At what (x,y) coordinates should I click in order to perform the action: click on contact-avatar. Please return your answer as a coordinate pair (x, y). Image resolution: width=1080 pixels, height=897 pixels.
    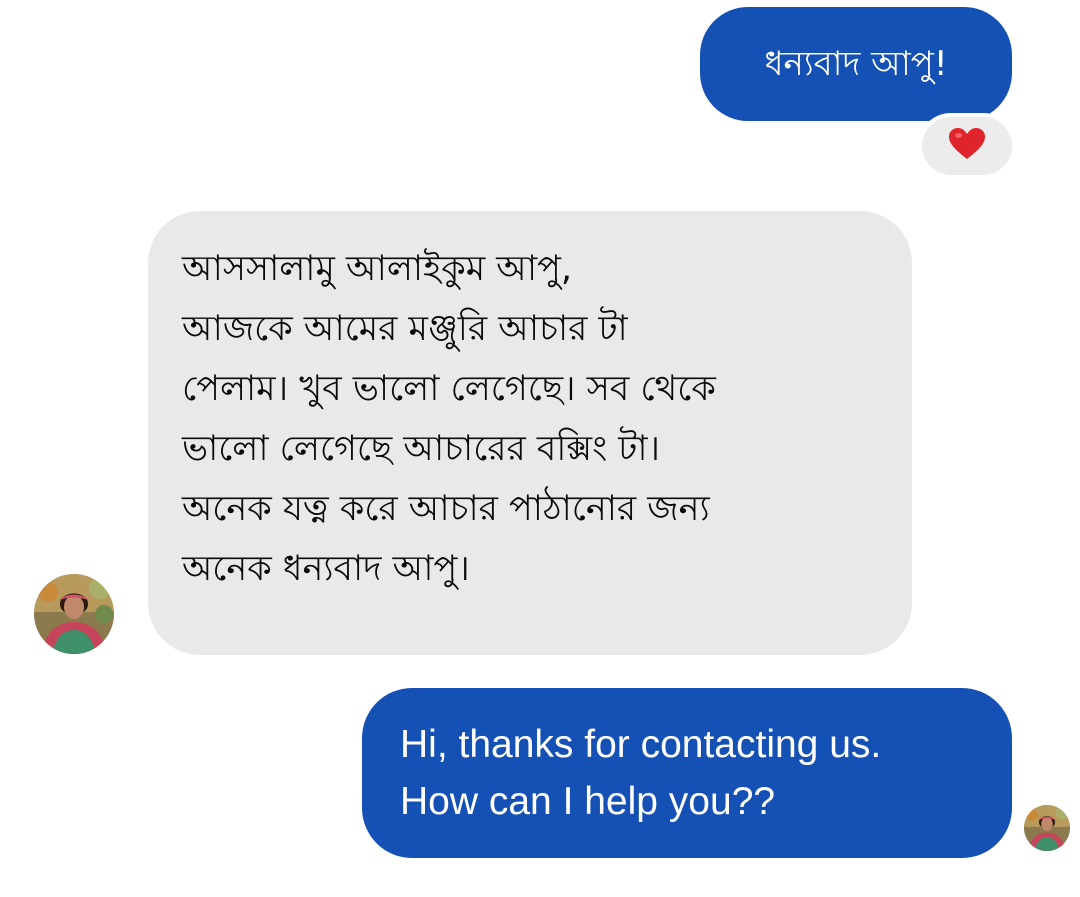
    Looking at the image, I should click on (74, 614).